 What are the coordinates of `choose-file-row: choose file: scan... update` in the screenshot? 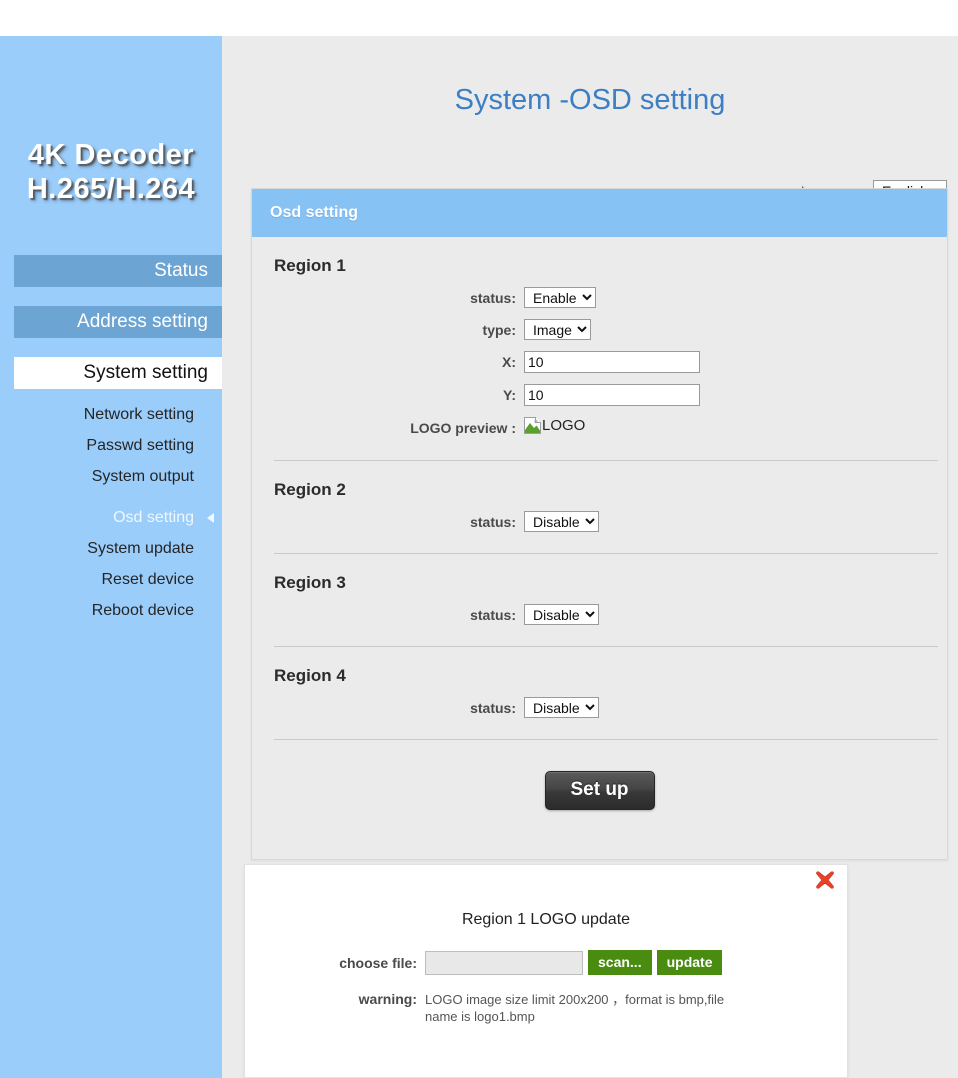 It's located at (546, 962).